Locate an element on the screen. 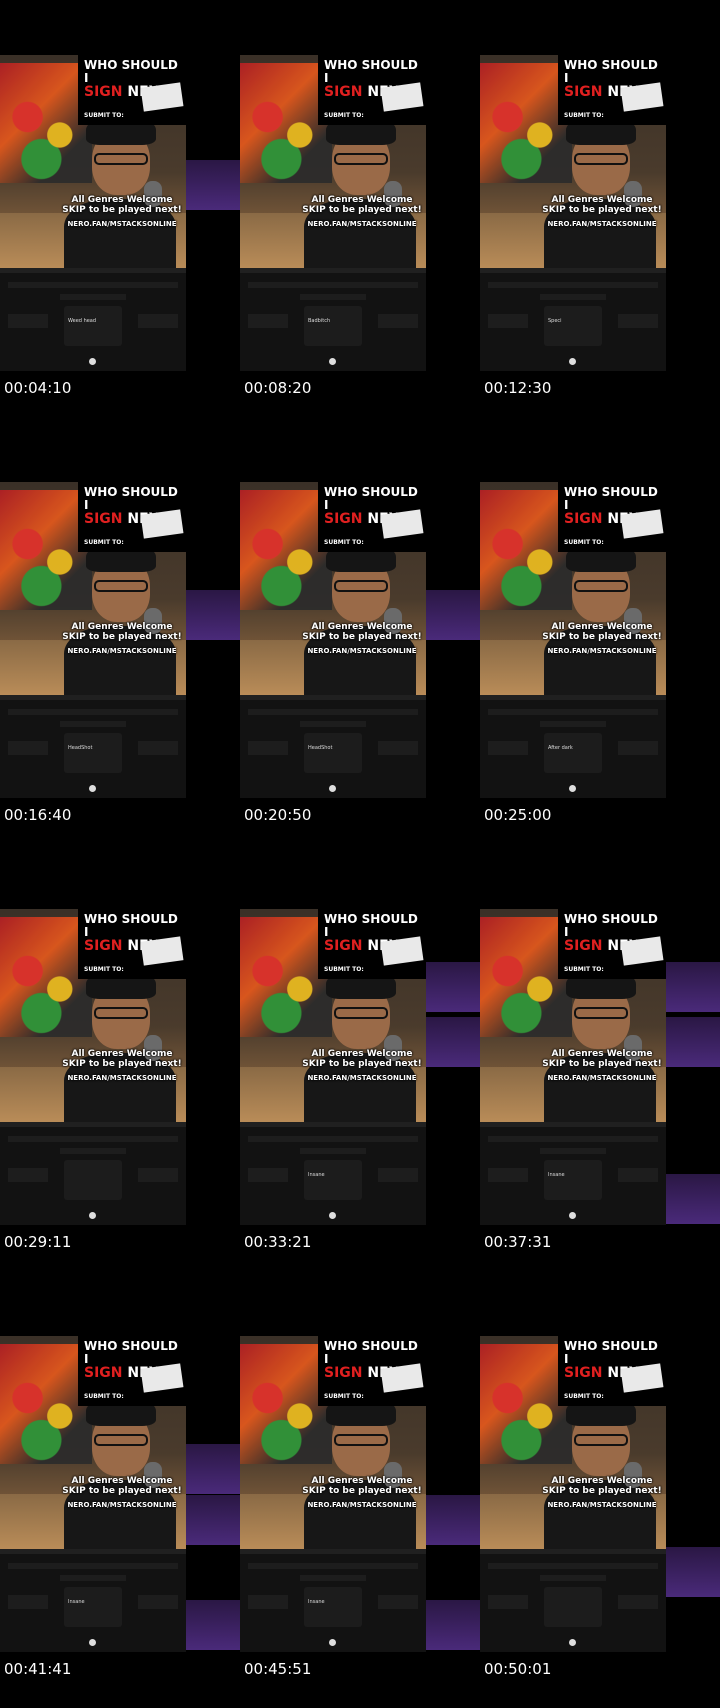  toolbar-row is located at coordinates (333, 1139).